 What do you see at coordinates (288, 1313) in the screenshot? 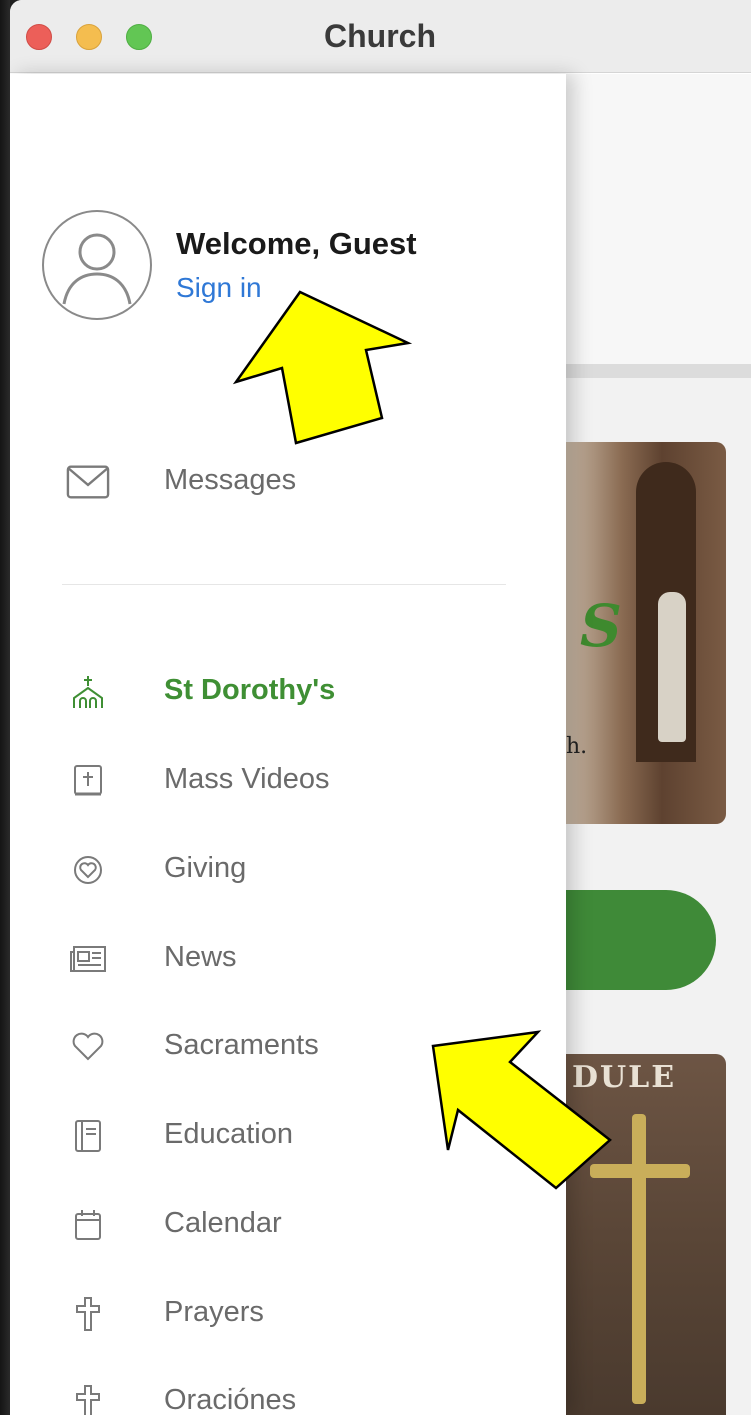
I see `sidebar-item-prayers: Prayers` at bounding box center [288, 1313].